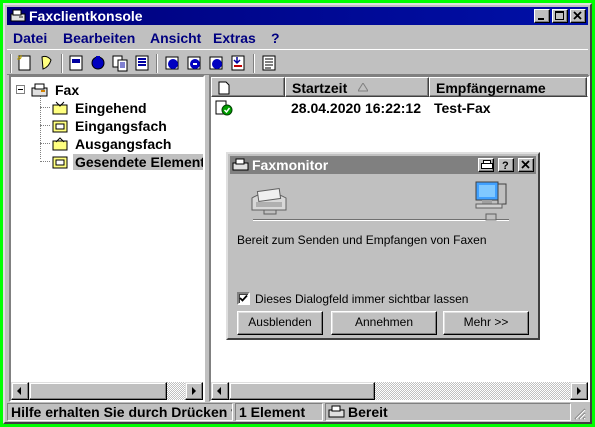  What do you see at coordinates (541, 19) in the screenshot?
I see `minimize-icon` at bounding box center [541, 19].